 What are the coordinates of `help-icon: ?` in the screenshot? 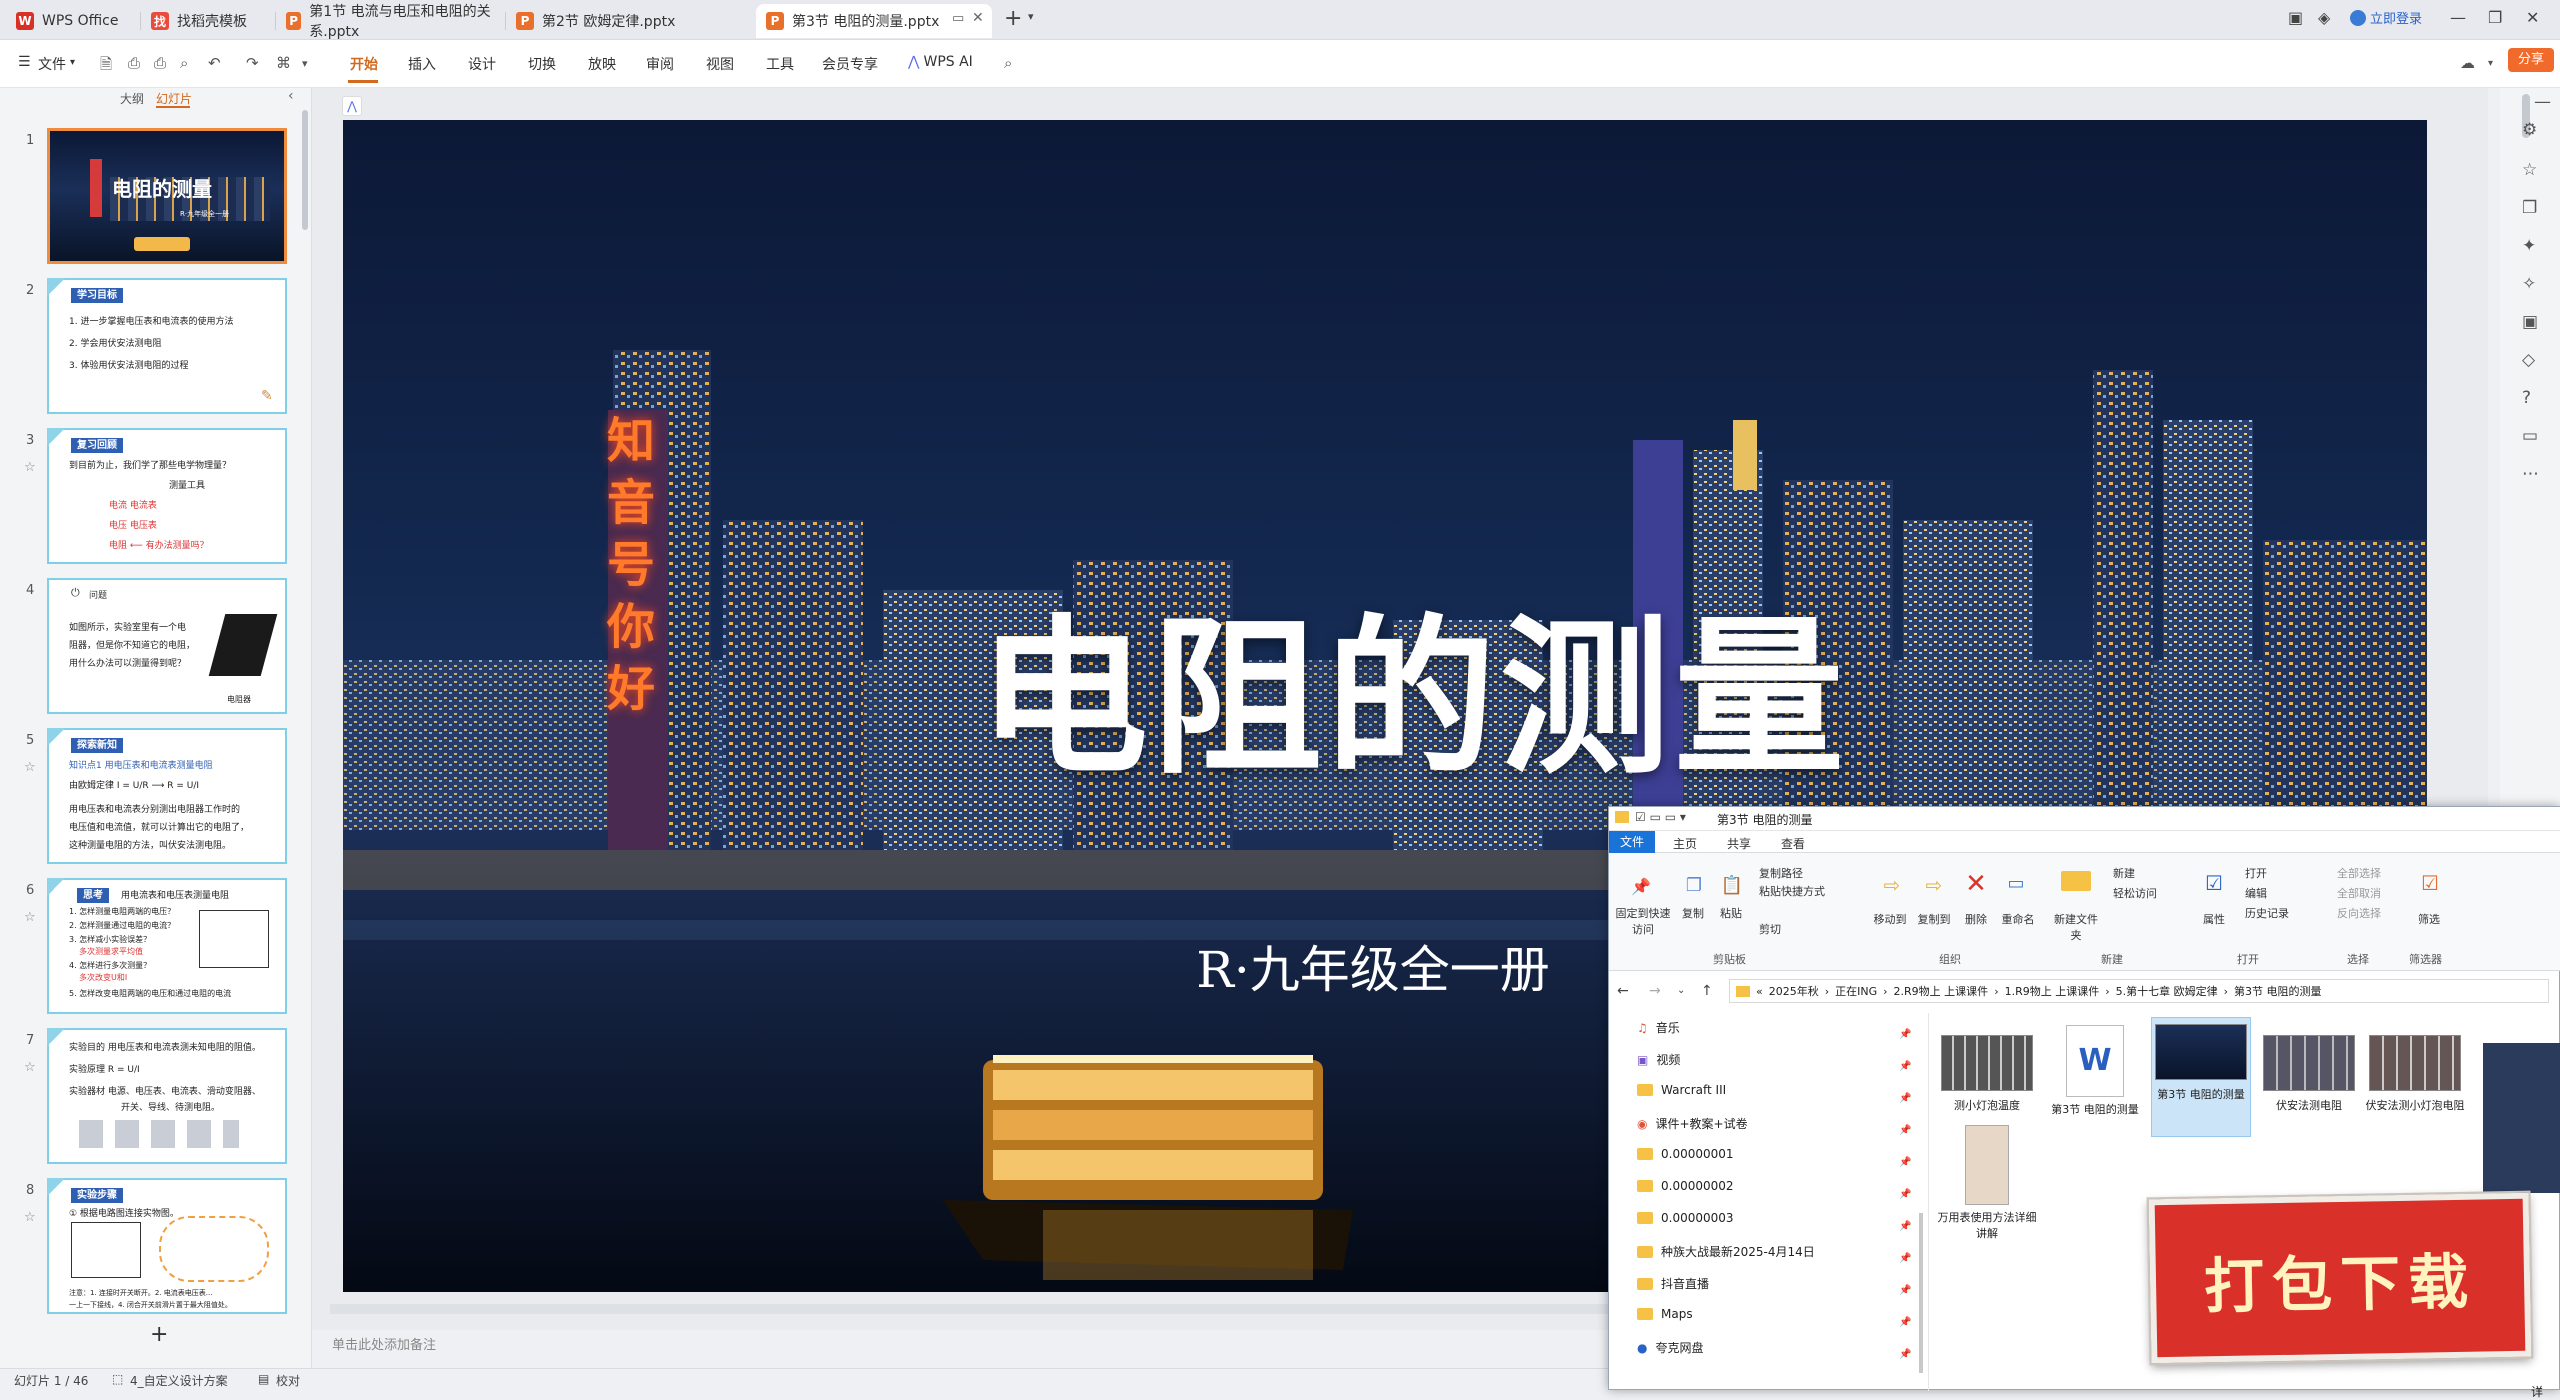 It's located at (2526, 398).